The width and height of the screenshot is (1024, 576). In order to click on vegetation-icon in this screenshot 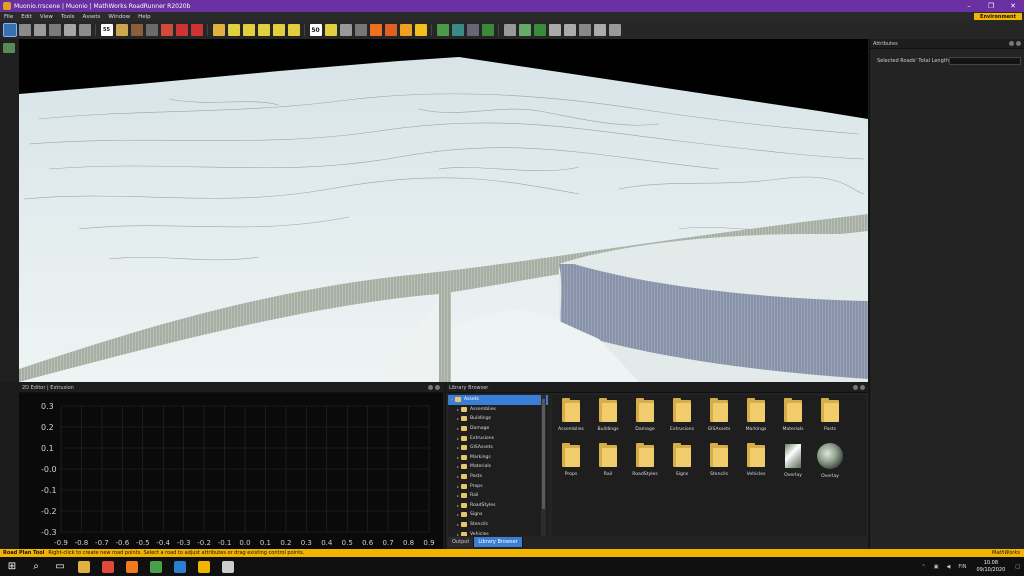, I will do `click(487, 30)`.